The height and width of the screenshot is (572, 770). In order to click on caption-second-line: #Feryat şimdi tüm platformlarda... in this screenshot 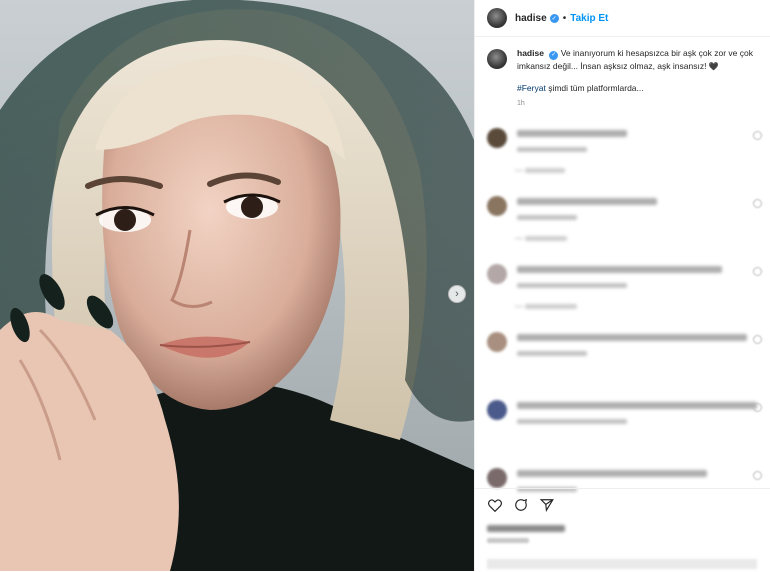, I will do `click(637, 88)`.